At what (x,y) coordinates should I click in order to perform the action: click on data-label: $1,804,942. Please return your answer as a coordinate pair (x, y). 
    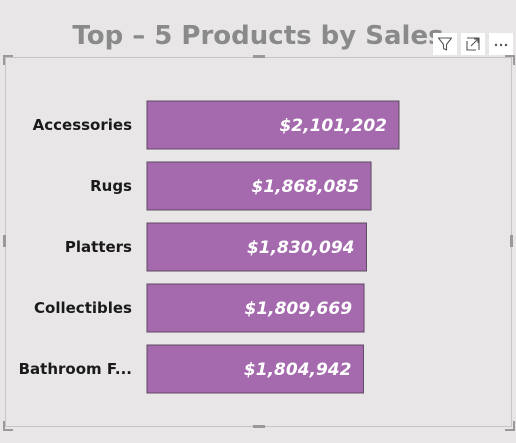
    Looking at the image, I should click on (298, 370).